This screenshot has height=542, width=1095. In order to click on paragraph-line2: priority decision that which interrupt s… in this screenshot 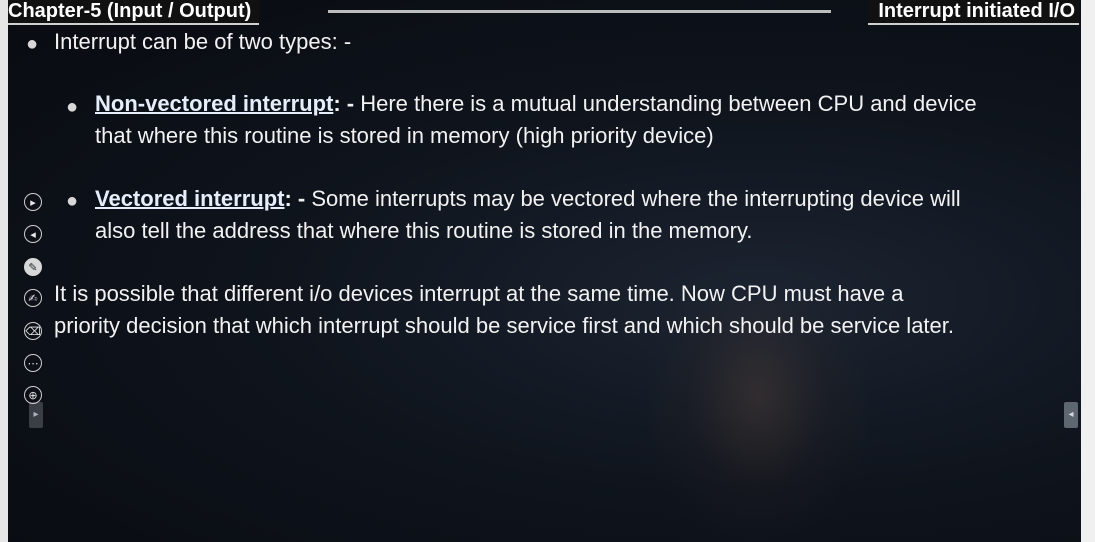, I will do `click(504, 325)`.